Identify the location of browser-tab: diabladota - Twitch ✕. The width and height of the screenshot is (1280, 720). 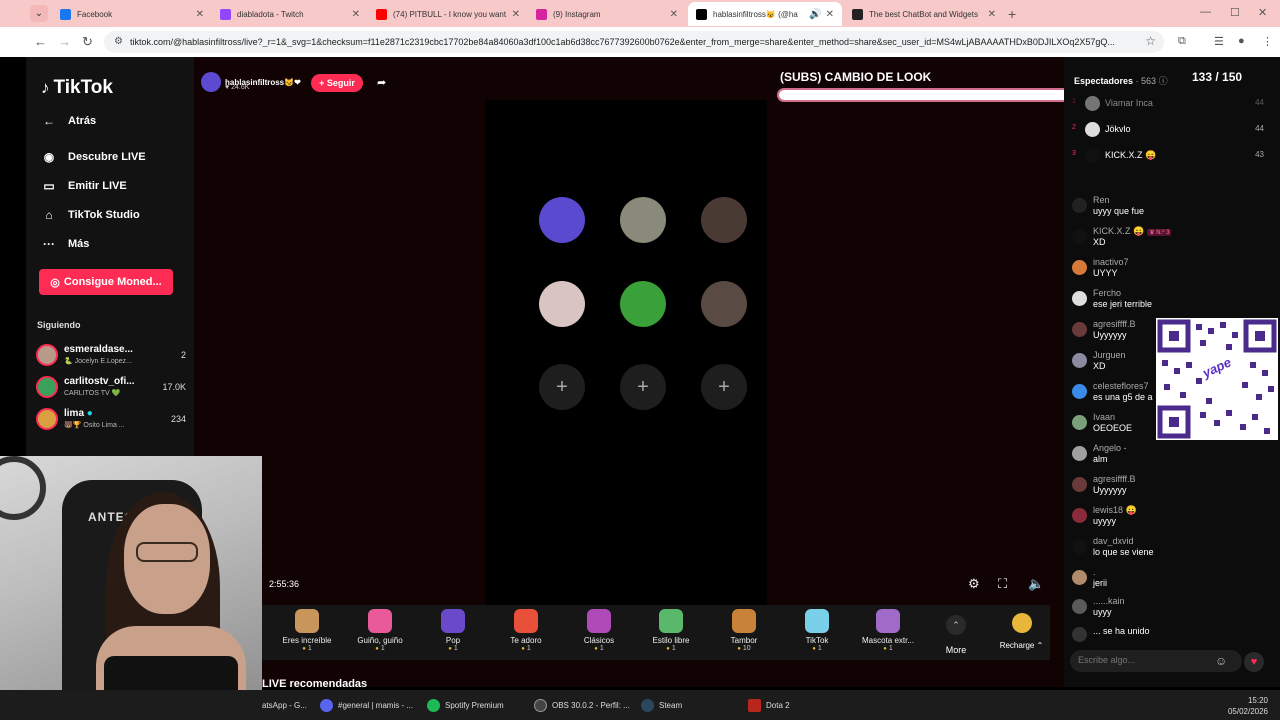
(290, 14).